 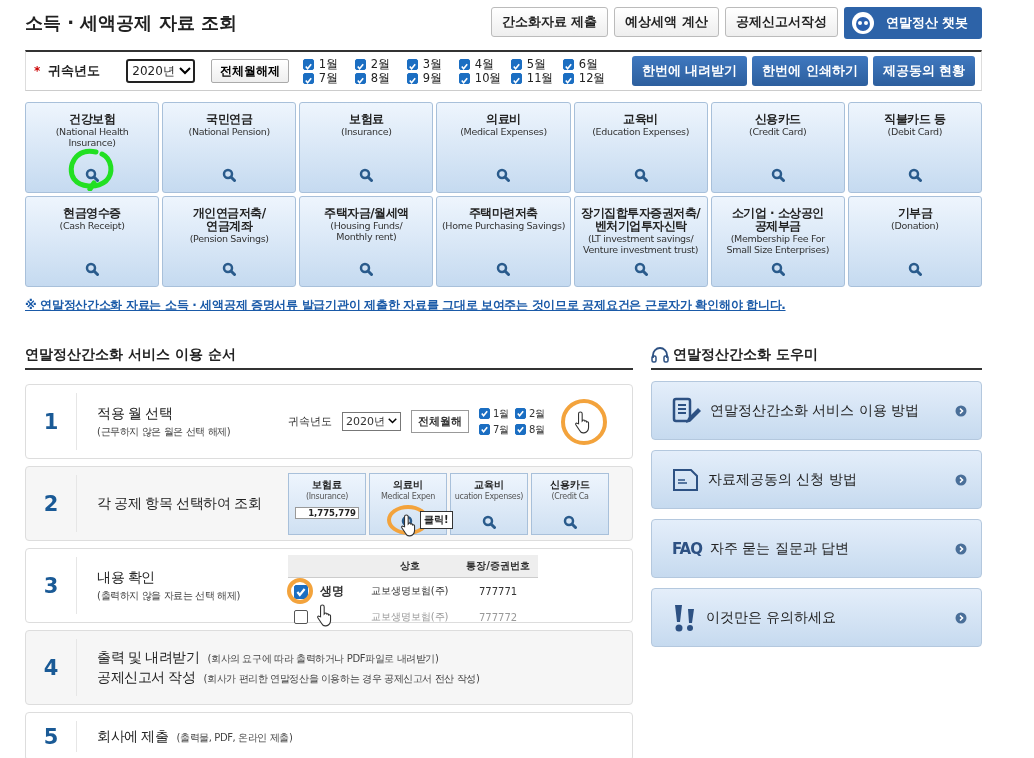 I want to click on table-cell-text: 777772, so click(x=498, y=617).